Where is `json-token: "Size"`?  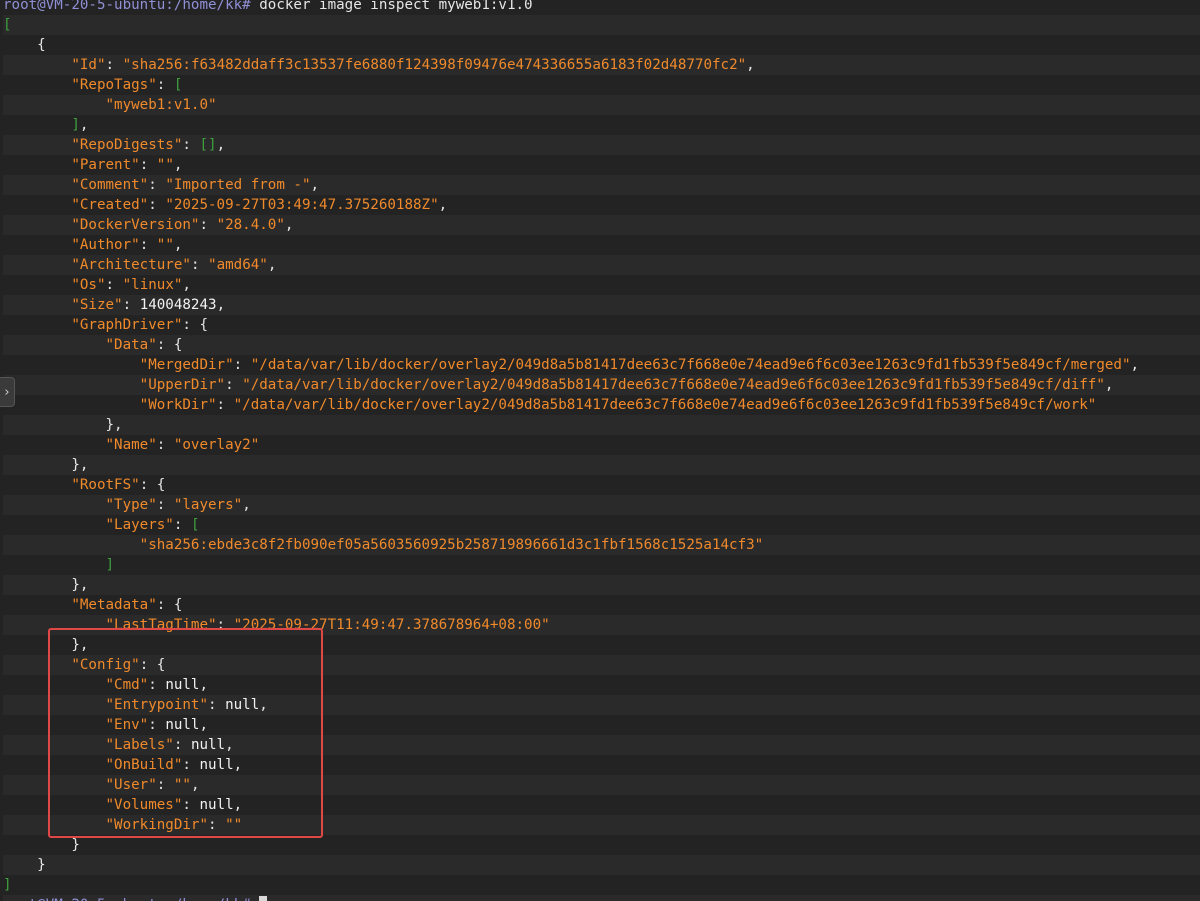
json-token: "Size" is located at coordinates (97, 305).